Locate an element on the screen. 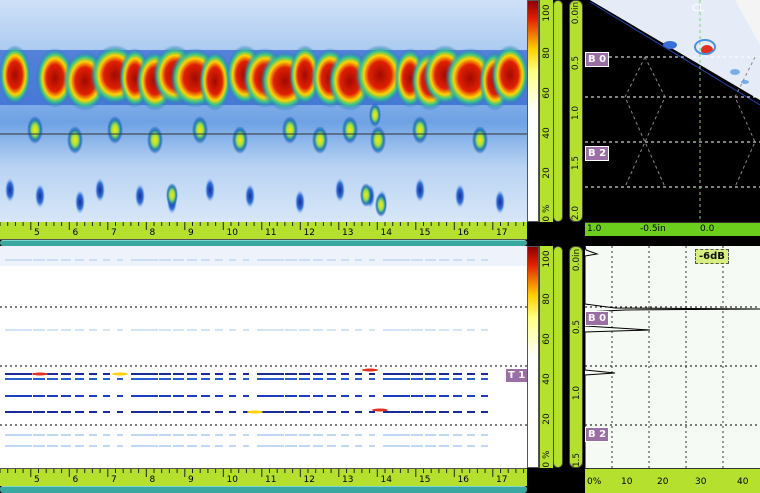  axis-label: 10 is located at coordinates (627, 482).